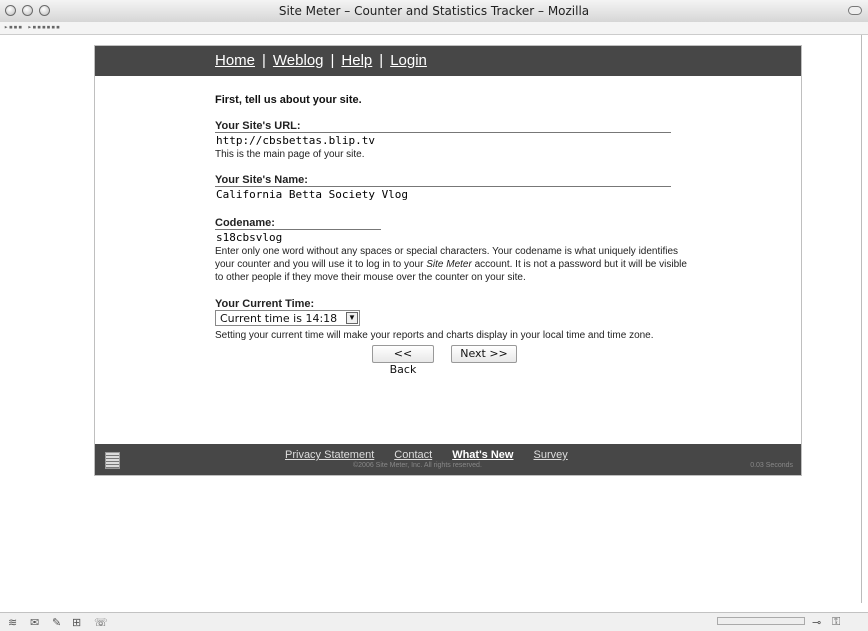  I want to click on list-icon, so click(112, 460).